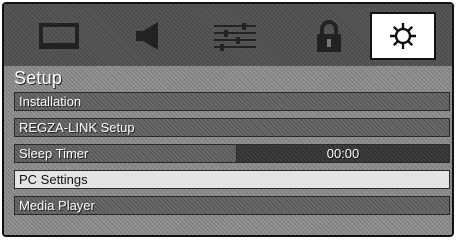  I want to click on menu-item-label: REGZA-LINK Setup, so click(77, 127).